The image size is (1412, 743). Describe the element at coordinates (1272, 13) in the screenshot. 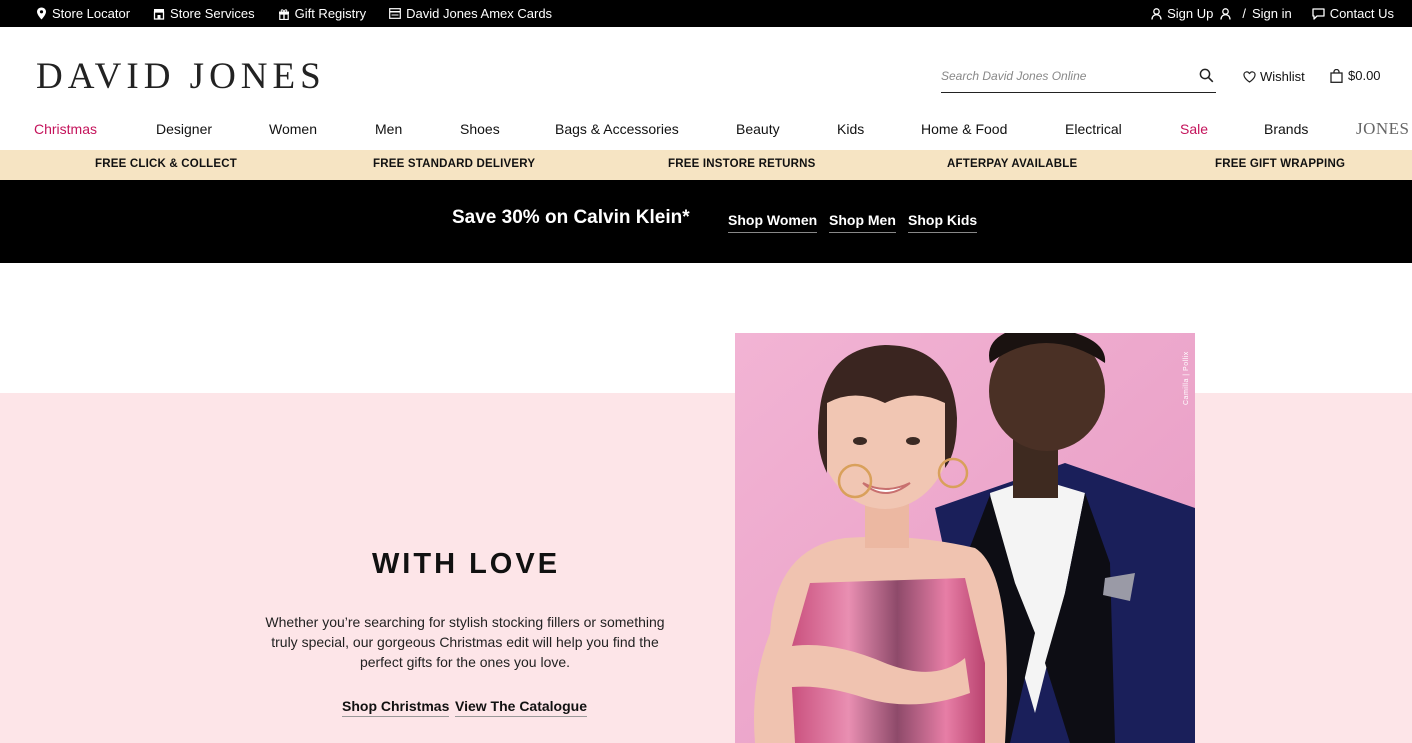

I see `sign-in-link: Sign in` at that location.